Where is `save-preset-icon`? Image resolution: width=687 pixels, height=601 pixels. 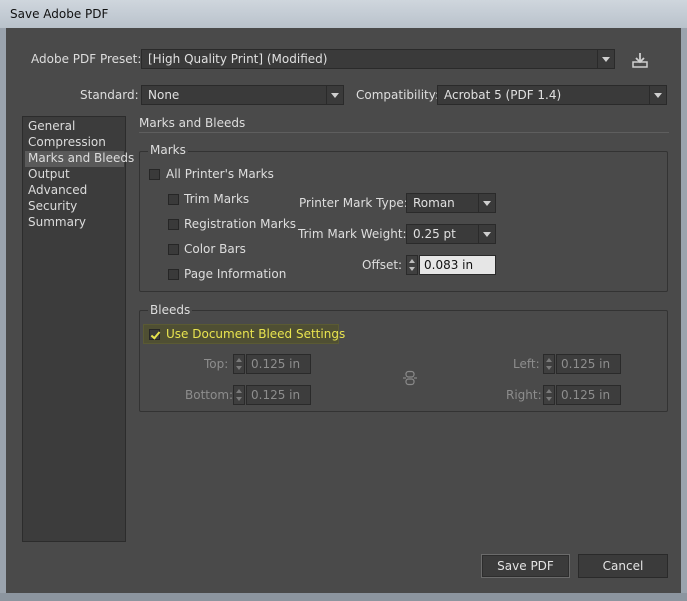 save-preset-icon is located at coordinates (640, 60).